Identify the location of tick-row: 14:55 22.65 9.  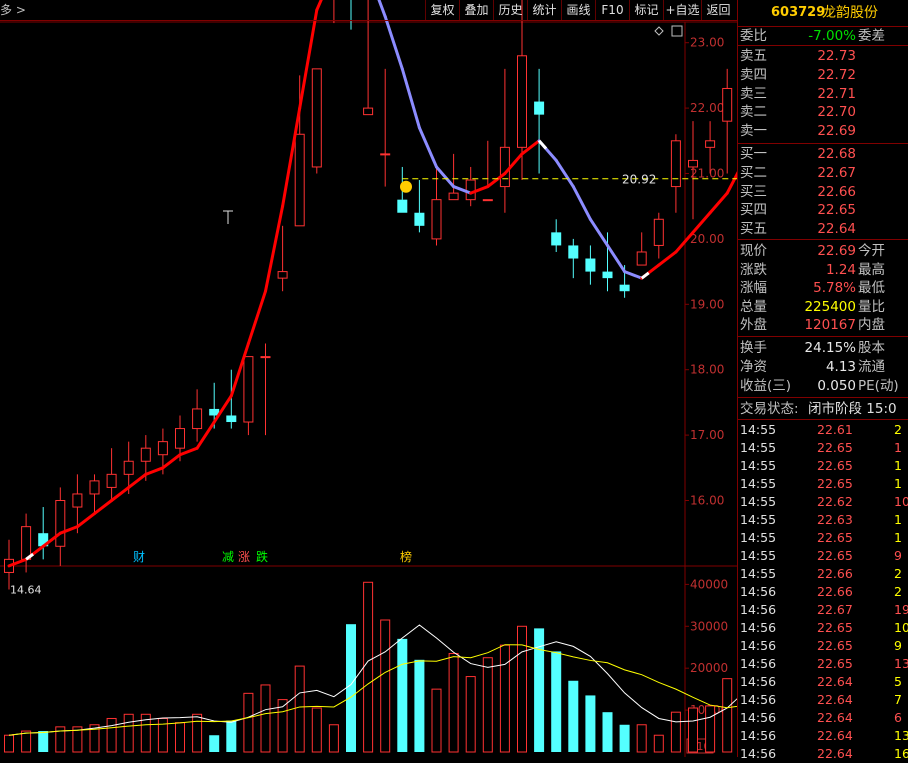
(823, 556).